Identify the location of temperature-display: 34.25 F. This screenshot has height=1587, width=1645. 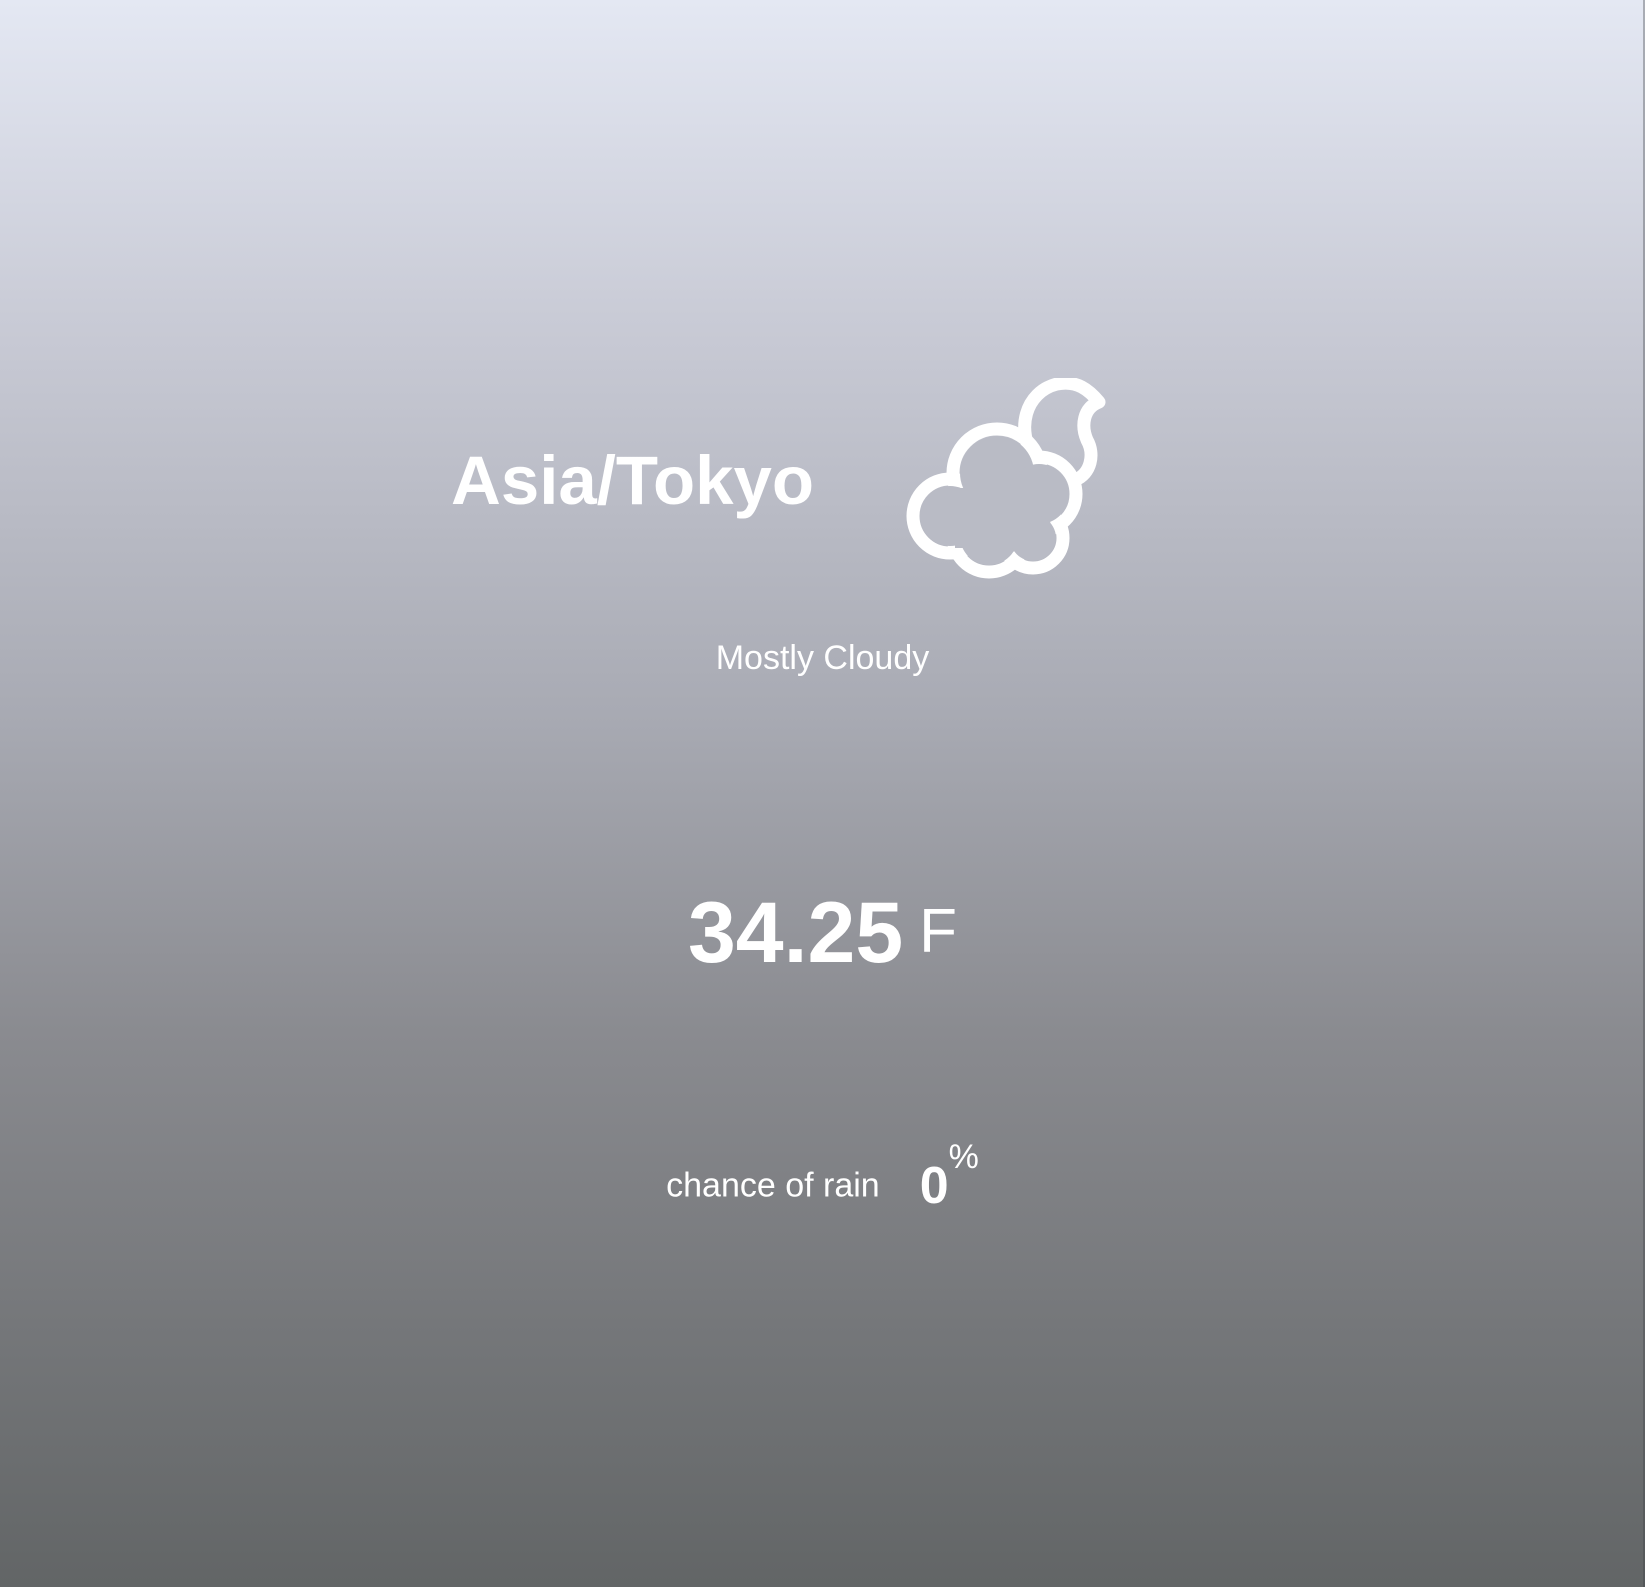
(822, 933).